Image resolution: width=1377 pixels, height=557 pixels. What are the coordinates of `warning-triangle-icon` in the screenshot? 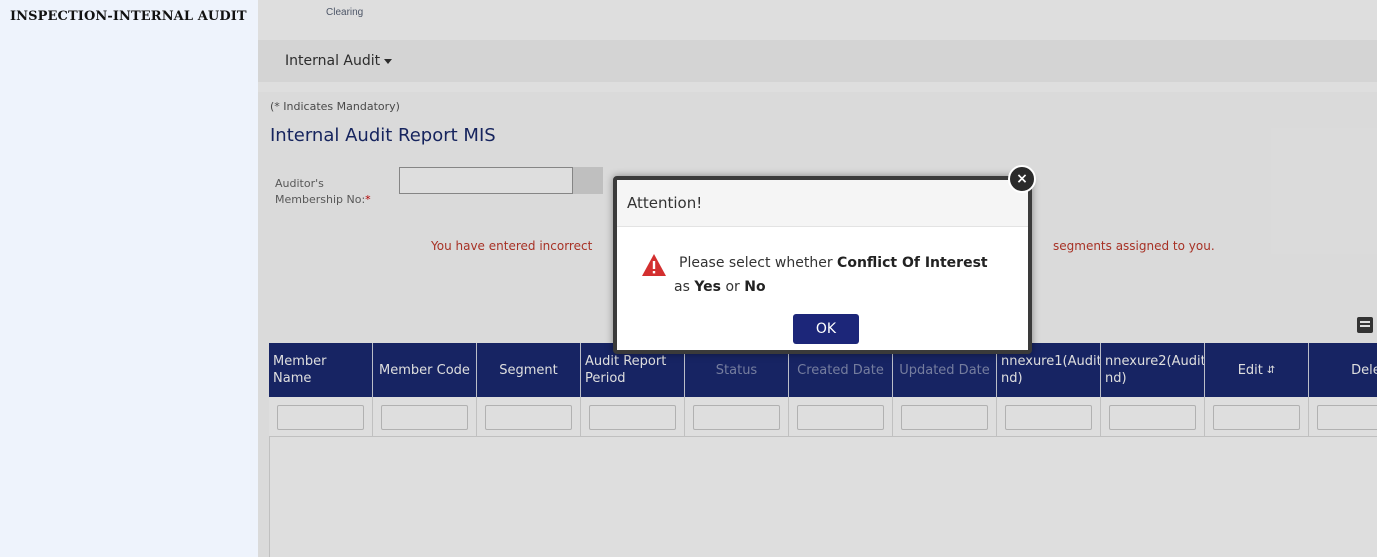 It's located at (654, 265).